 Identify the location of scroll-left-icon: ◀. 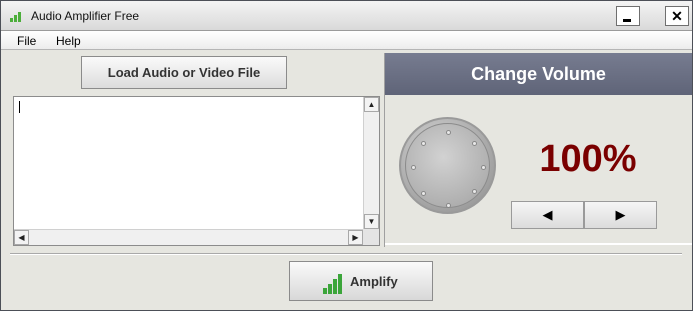
(21, 237).